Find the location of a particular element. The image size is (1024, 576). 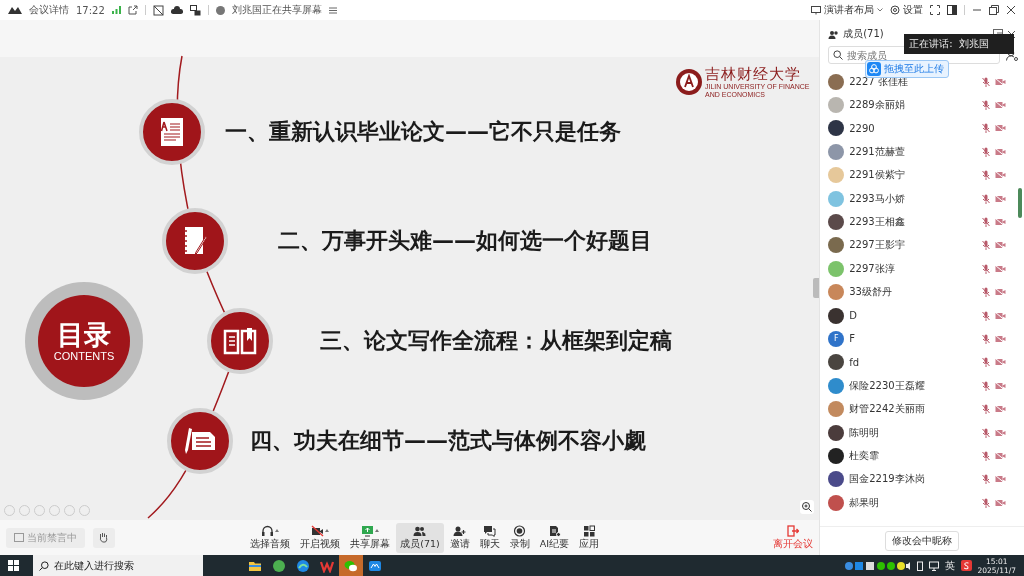

member-row: 陈明明 is located at coordinates (926, 432).